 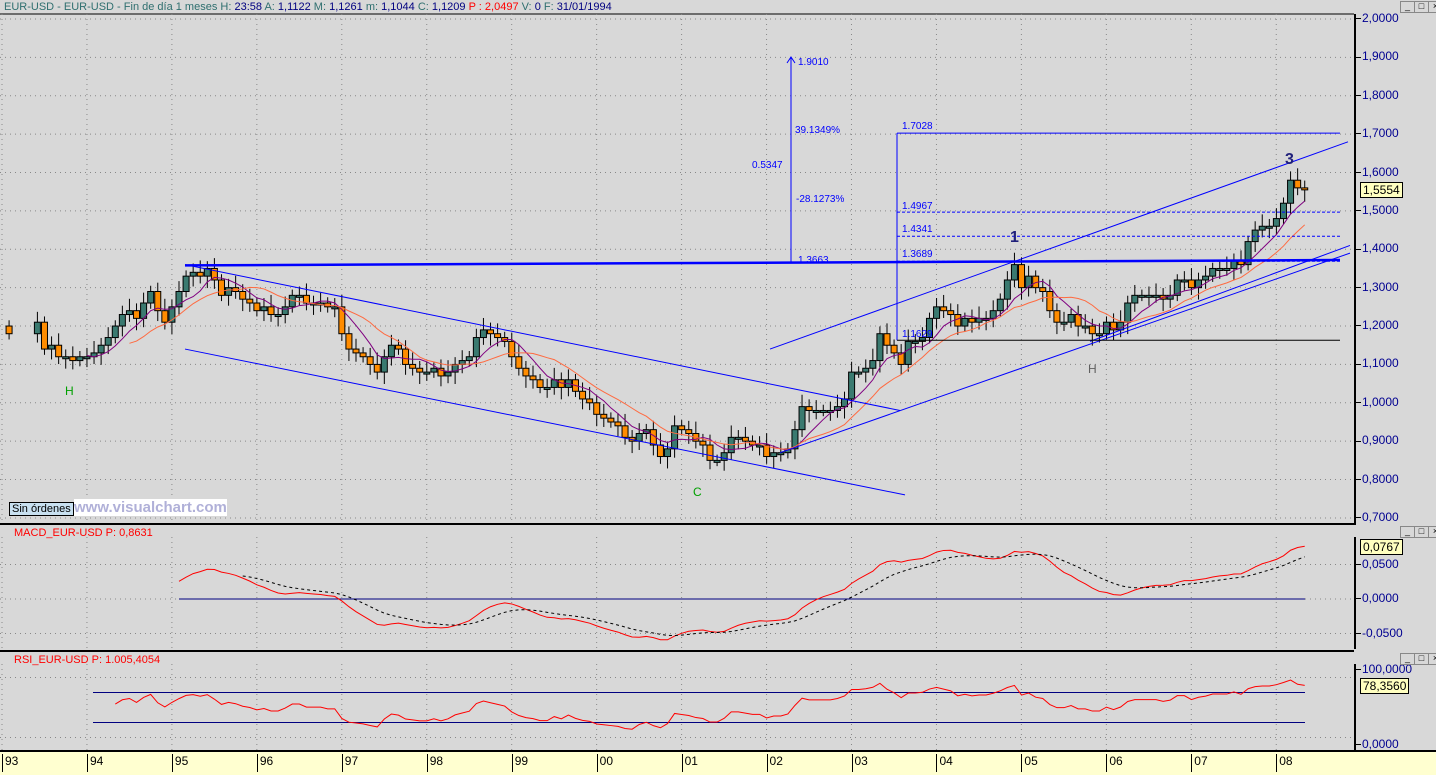 What do you see at coordinates (150, 507) in the screenshot?
I see `watermark: www.visualchart.com` at bounding box center [150, 507].